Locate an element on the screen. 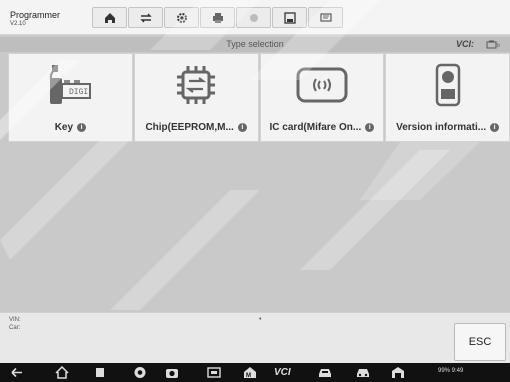 This screenshot has height=382, width=510. recent-apps-icon is located at coordinates (100, 372).